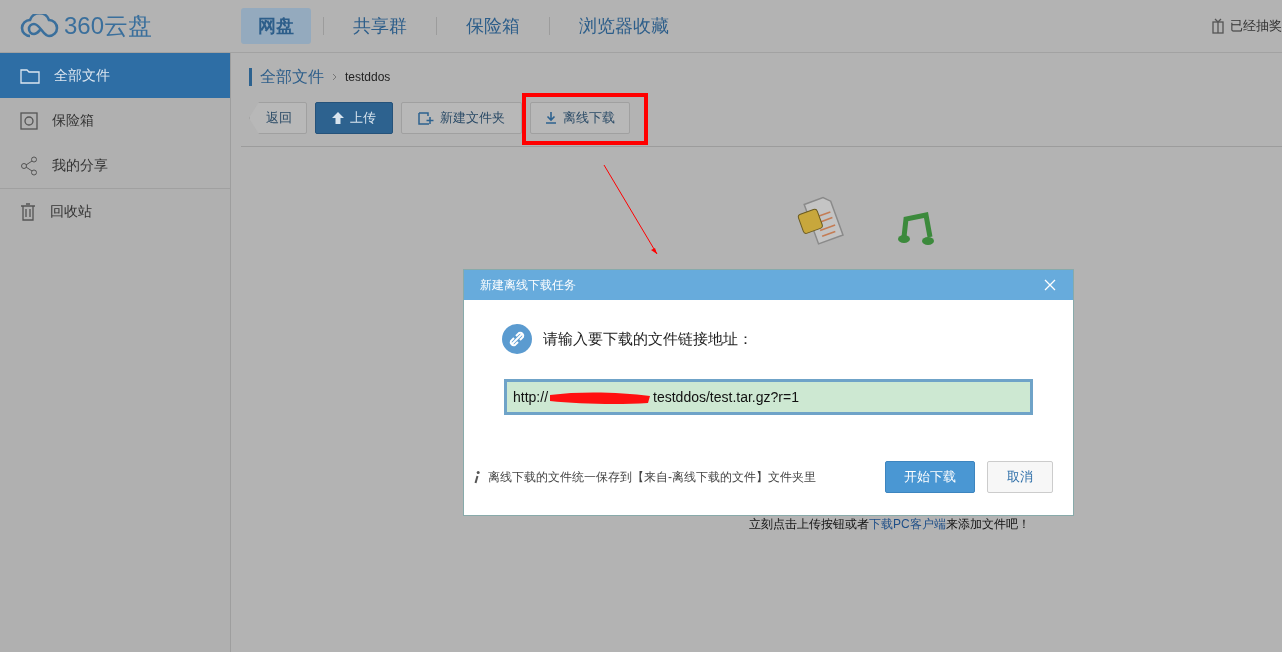 The width and height of the screenshot is (1282, 652). What do you see at coordinates (1218, 26) in the screenshot?
I see `gift-icon` at bounding box center [1218, 26].